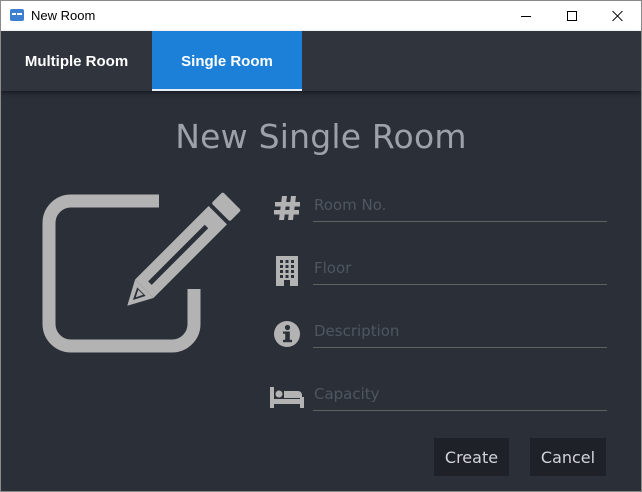 The width and height of the screenshot is (642, 492). I want to click on minimize-button, so click(526, 16).